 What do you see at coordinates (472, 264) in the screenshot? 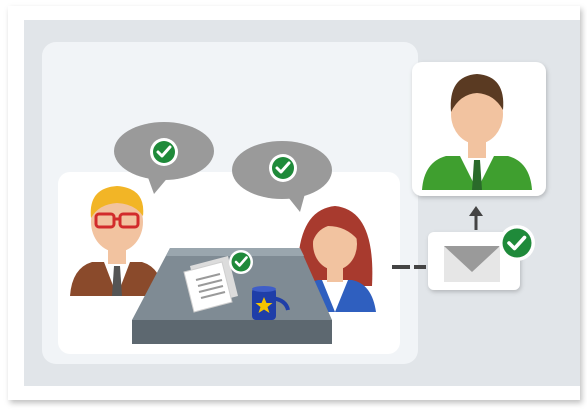
I see `envelope-icon` at bounding box center [472, 264].